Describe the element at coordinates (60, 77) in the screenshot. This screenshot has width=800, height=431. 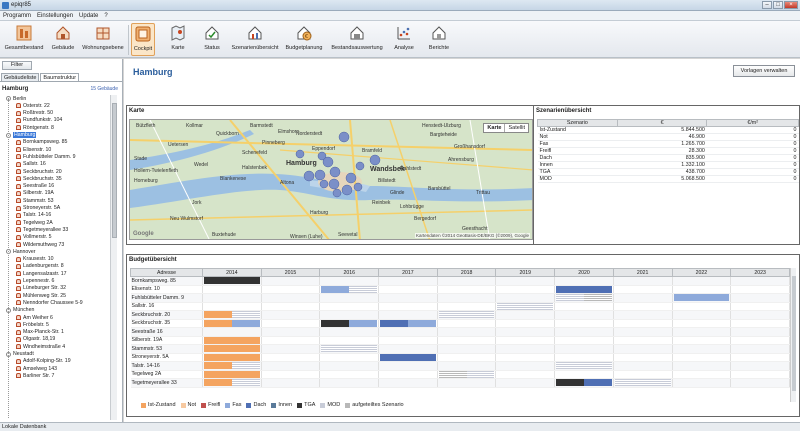
I see `tab-baumstruktur: Baumstruktur` at that location.